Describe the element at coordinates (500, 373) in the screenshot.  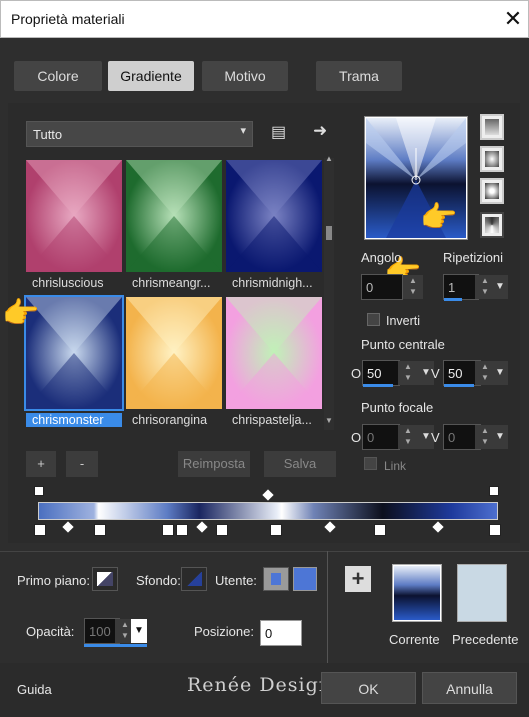
I see `center-v-dropdown: ▼` at that location.